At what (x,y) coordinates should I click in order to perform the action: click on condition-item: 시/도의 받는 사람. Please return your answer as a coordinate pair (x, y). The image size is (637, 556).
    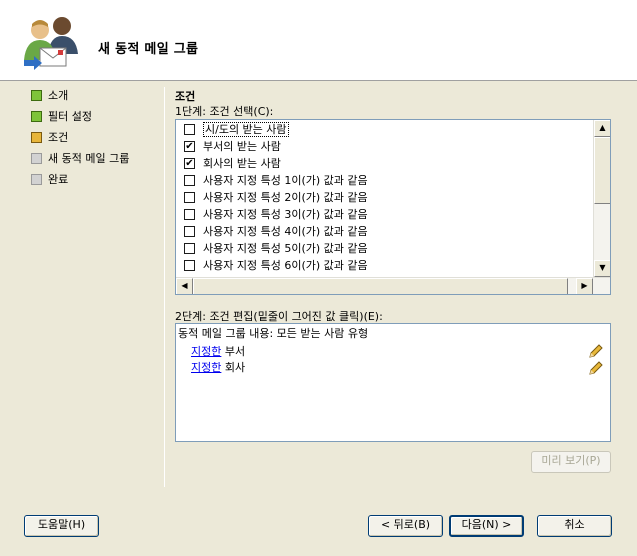
    Looking at the image, I should click on (385, 129).